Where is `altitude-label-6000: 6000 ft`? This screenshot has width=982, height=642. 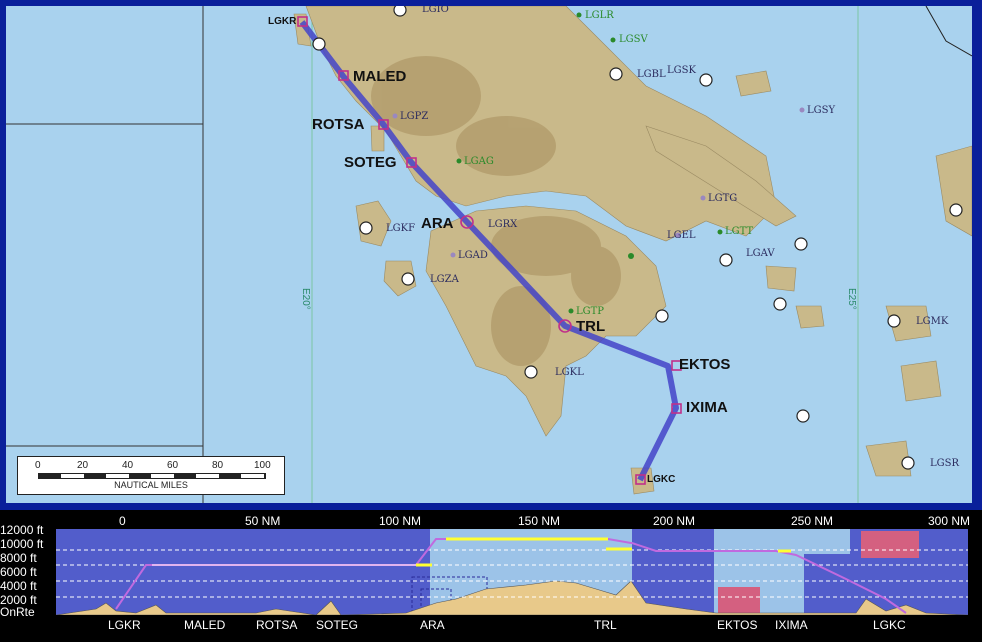 altitude-label-6000: 6000 ft is located at coordinates (18, 572).